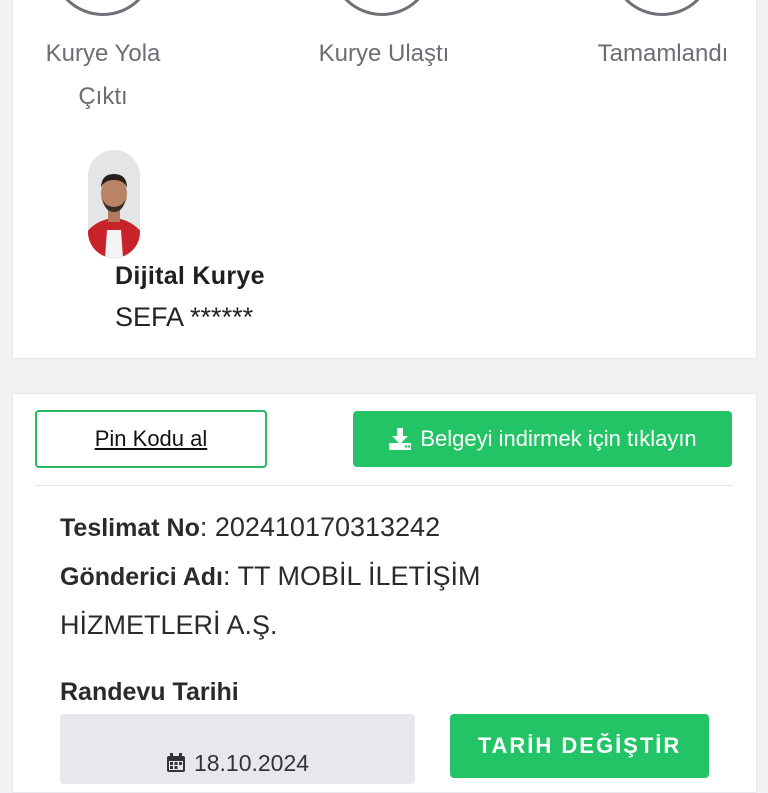 The image size is (768, 793). Describe the element at coordinates (184, 317) in the screenshot. I see `courier-name: SEFA ******` at that location.